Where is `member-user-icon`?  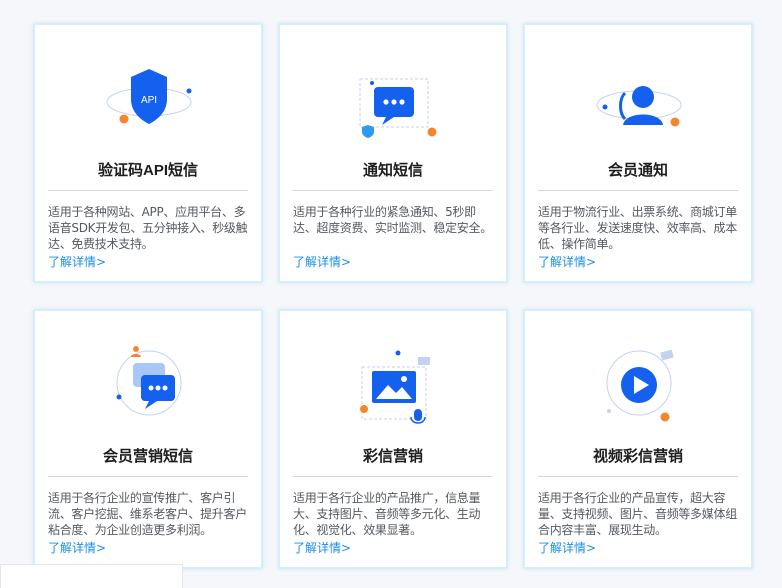 member-user-icon is located at coordinates (639, 102).